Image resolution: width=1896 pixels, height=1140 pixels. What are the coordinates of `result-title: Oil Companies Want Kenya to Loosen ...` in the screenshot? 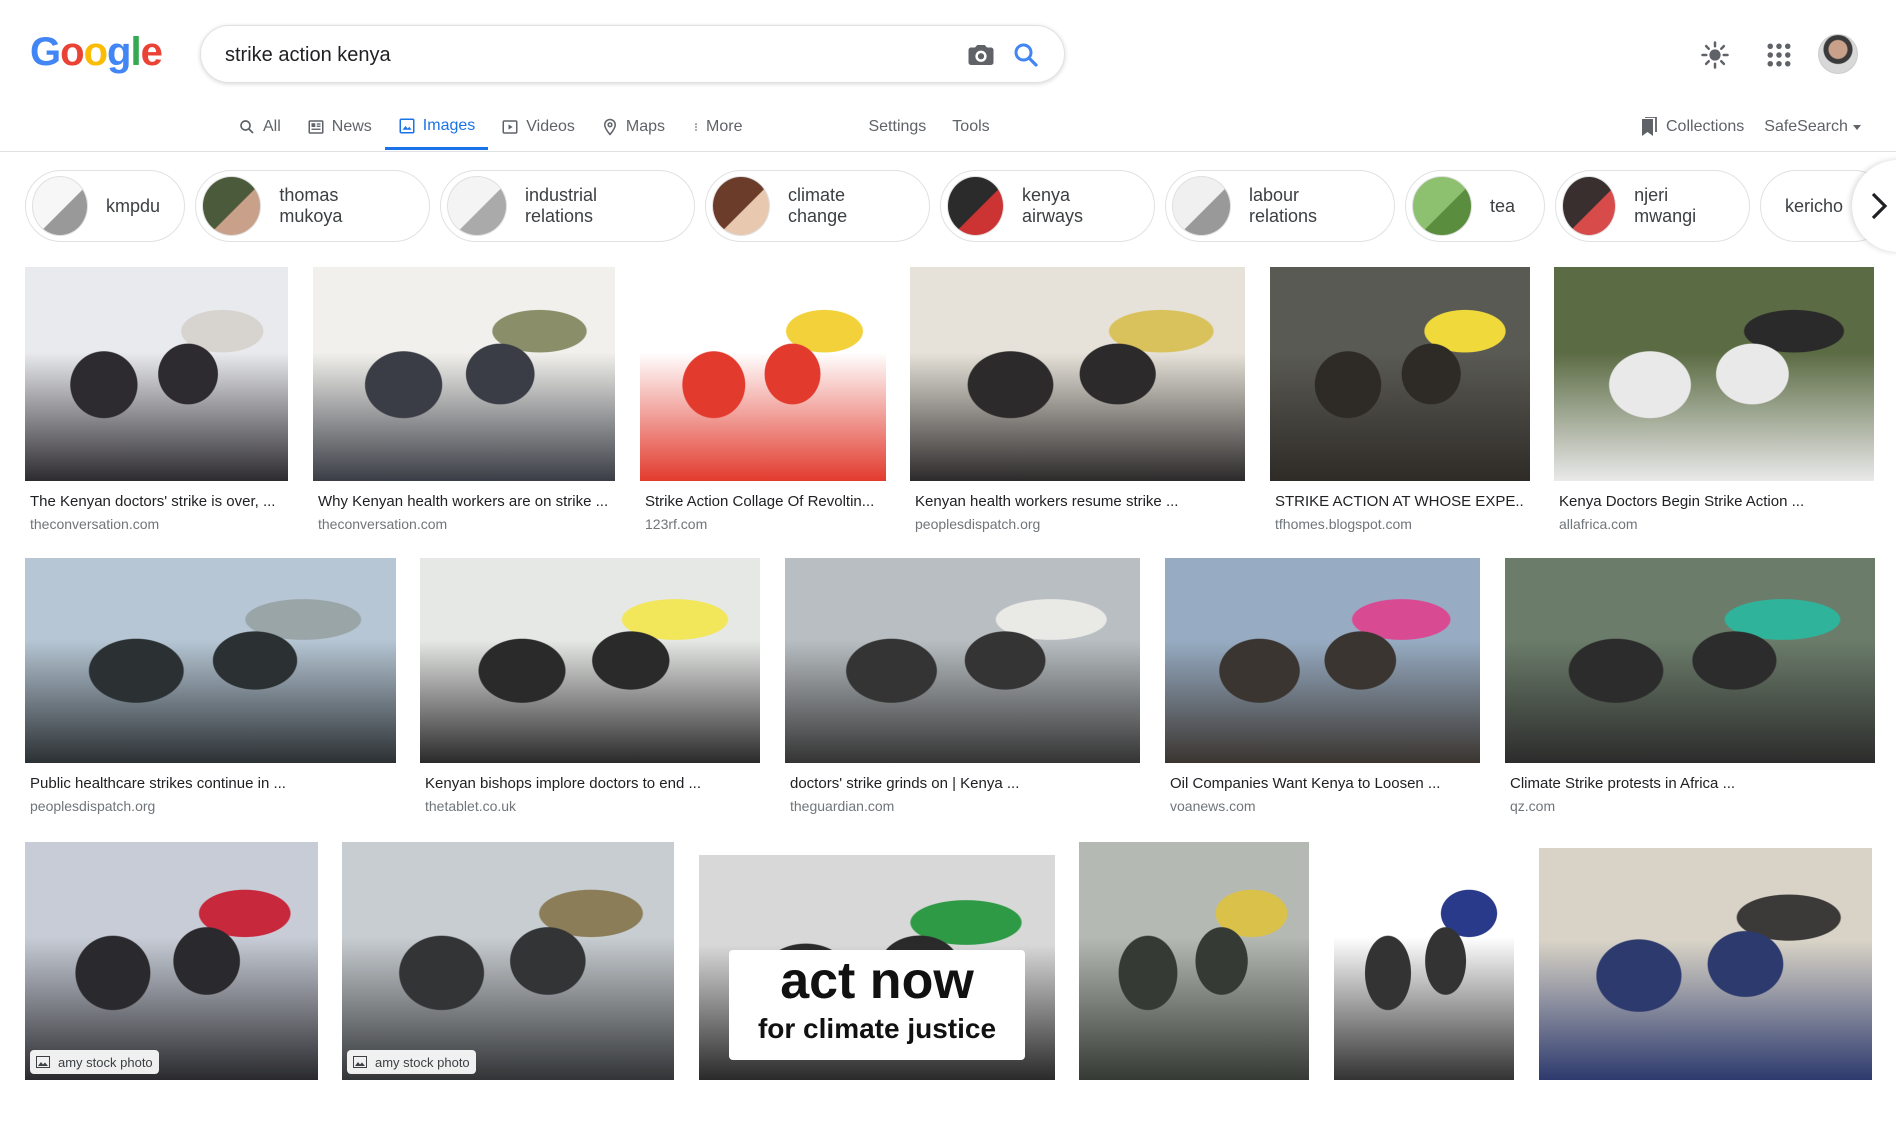 It's located at (1322, 783).